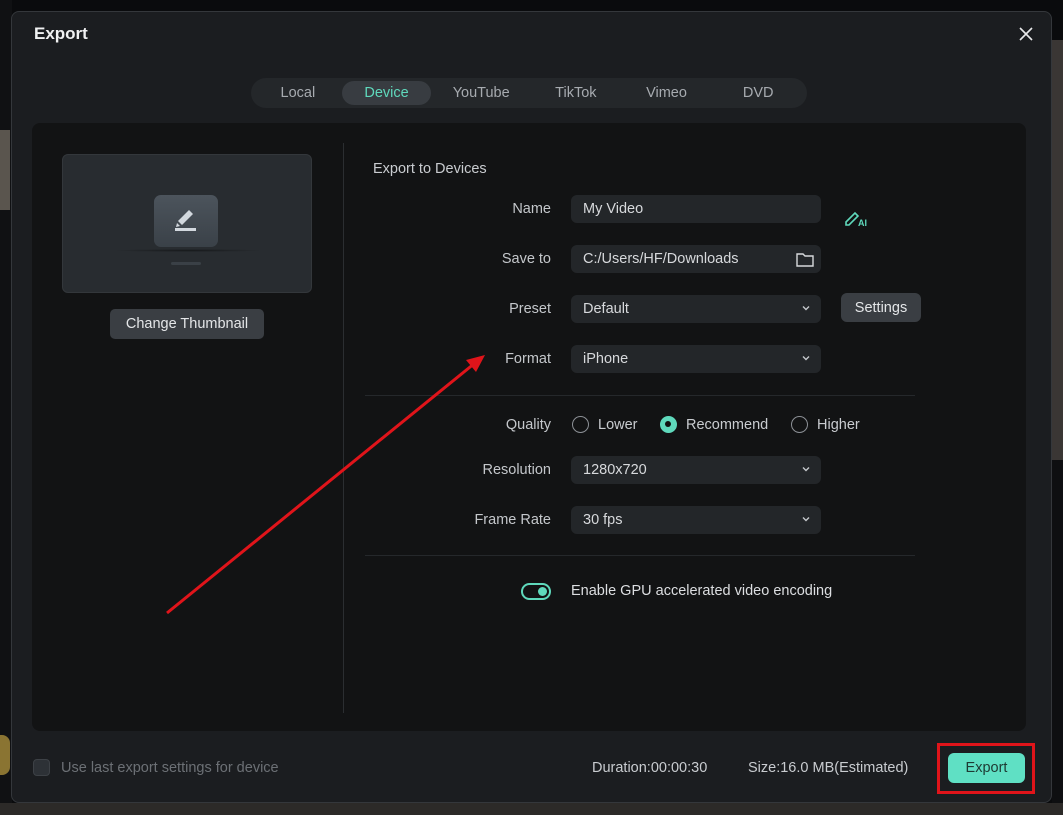 The height and width of the screenshot is (815, 1063). I want to click on close-icon, so click(1026, 34).